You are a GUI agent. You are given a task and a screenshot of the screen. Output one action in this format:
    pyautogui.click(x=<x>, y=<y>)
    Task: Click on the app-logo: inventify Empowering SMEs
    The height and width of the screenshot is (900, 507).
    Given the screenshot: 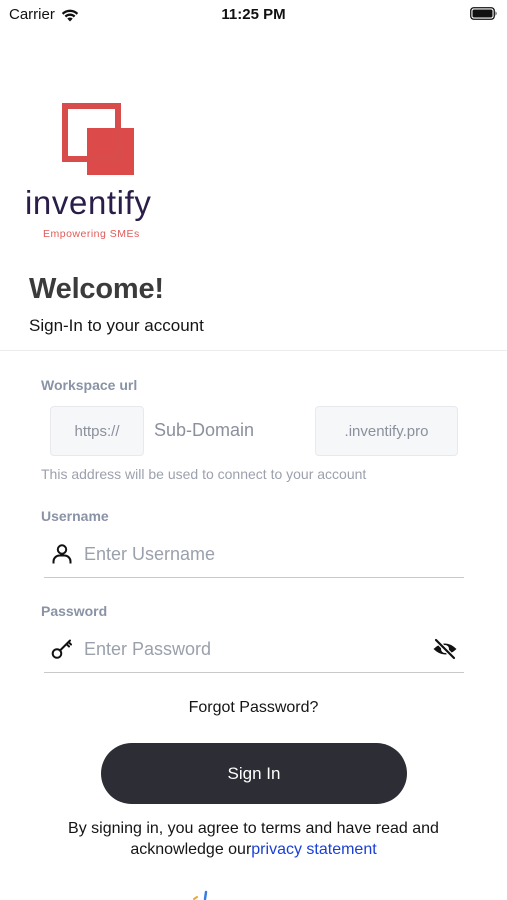 What is the action you would take?
    pyautogui.click(x=102, y=172)
    